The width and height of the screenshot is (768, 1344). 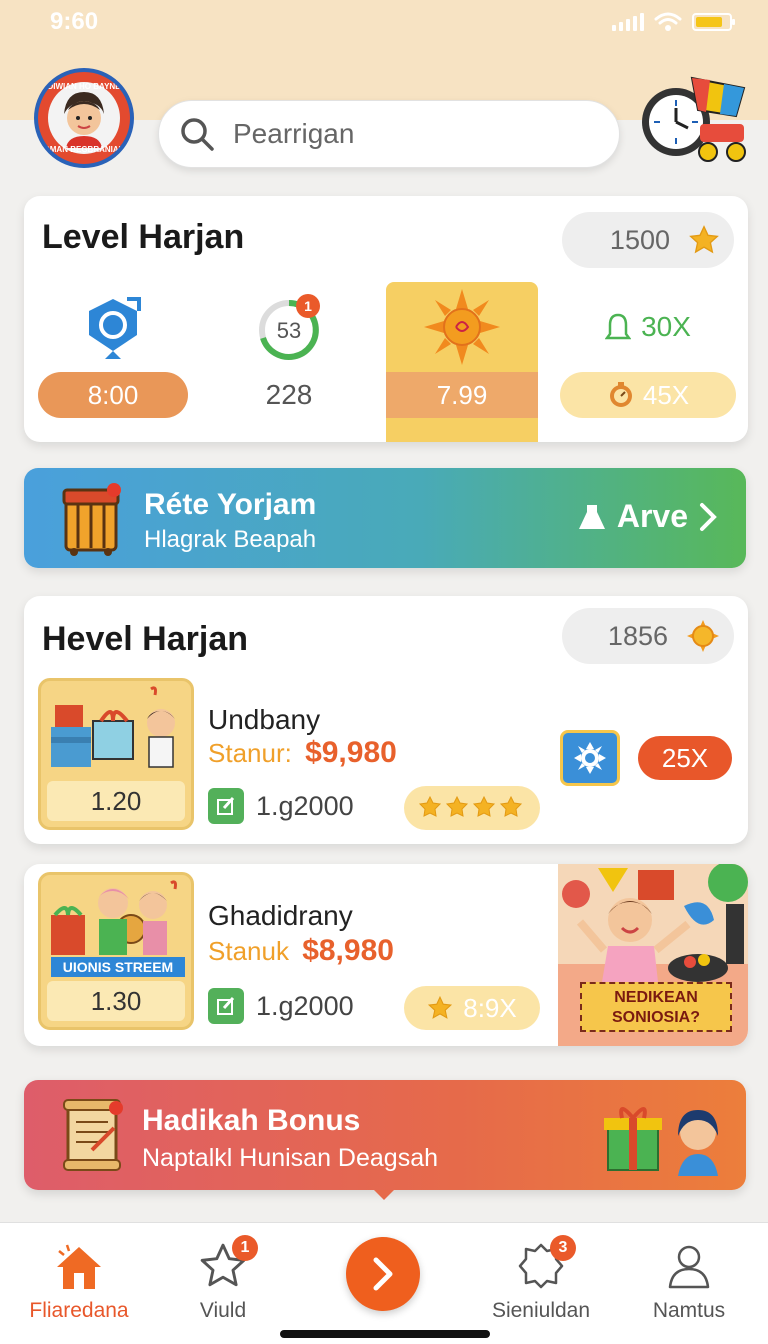 What do you see at coordinates (143, 237) in the screenshot?
I see `level-card-title: Level Harjan` at bounding box center [143, 237].